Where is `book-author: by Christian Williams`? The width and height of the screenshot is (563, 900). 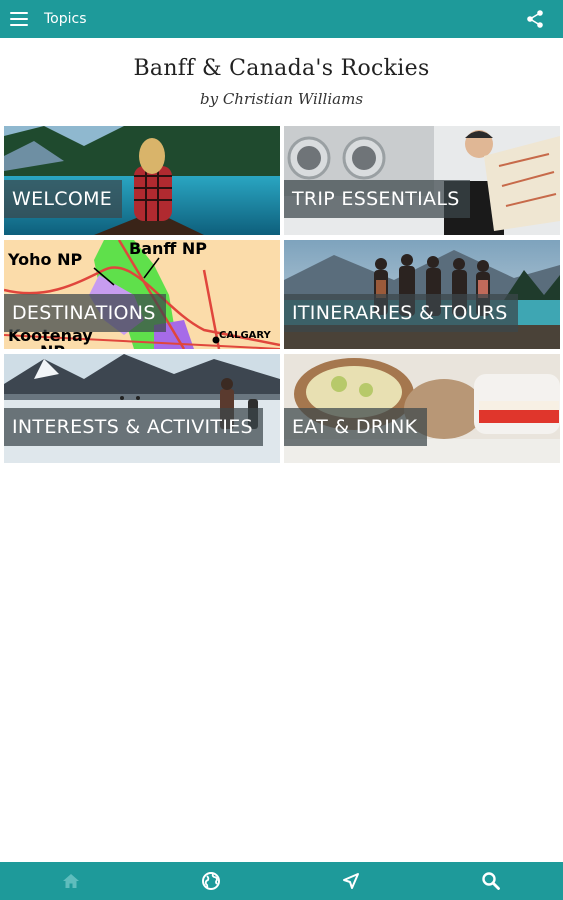 book-author: by Christian Williams is located at coordinates (281, 99).